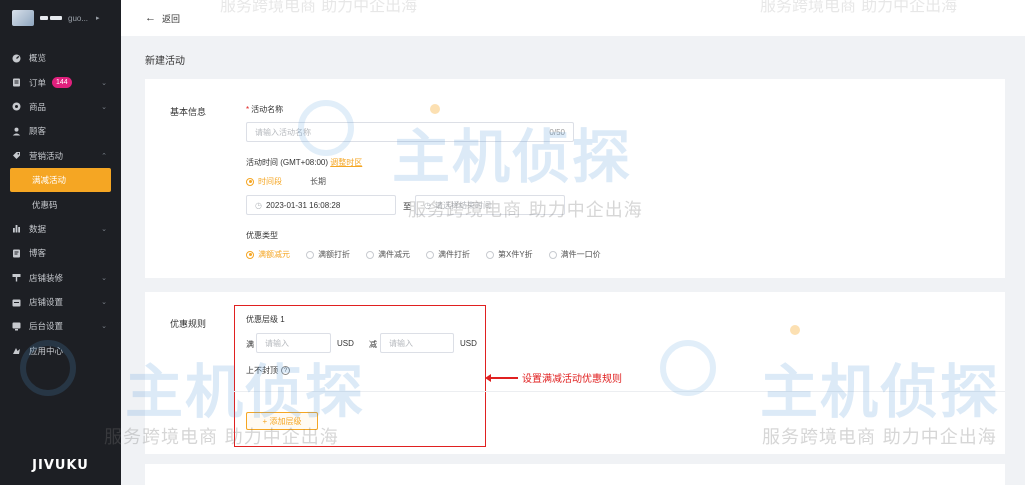 The width and height of the screenshot is (1025, 485). I want to click on sidebar-item-marketing: 营销活动 ⌃, so click(60, 156).